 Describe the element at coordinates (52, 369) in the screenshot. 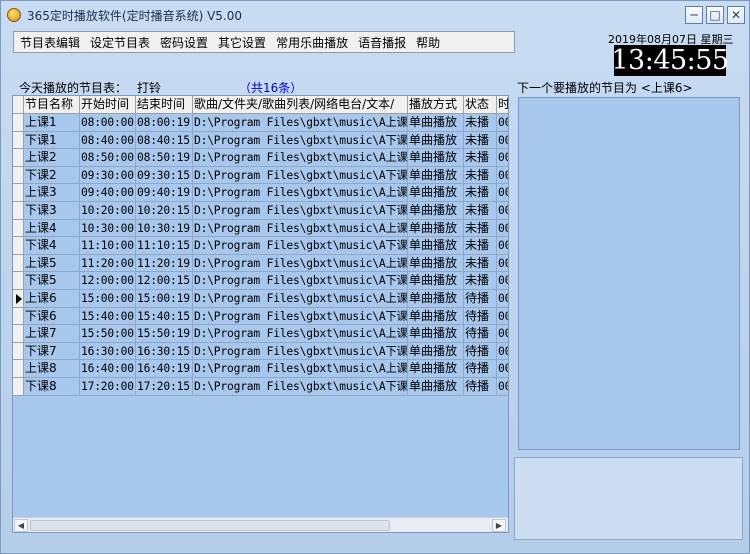

I see `cell-name: 上课8` at that location.